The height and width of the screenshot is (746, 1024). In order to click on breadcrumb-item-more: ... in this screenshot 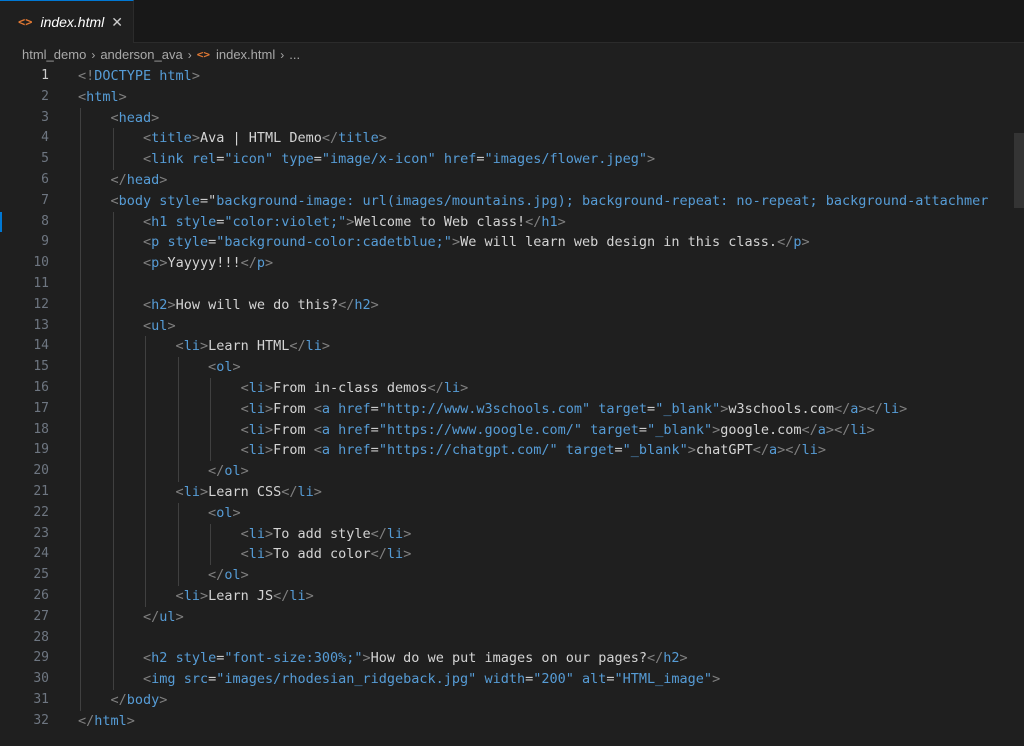, I will do `click(294, 54)`.